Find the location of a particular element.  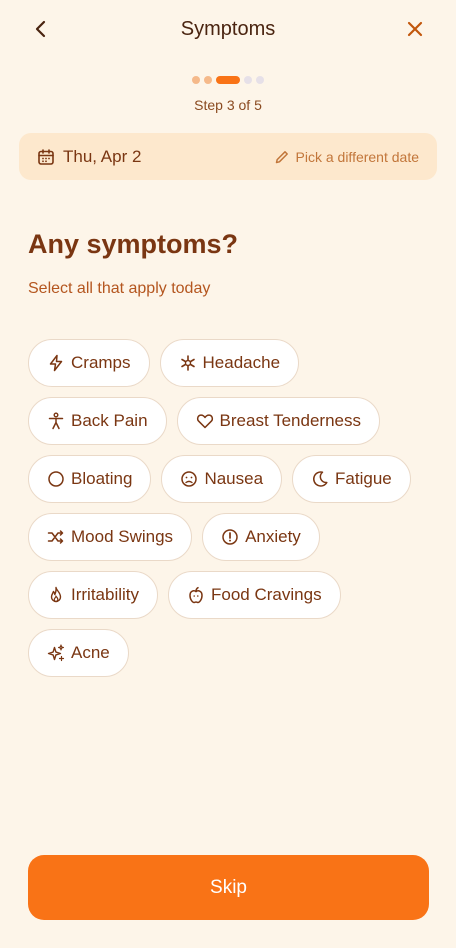

symptom-chip-food-cravings: Food Cravings is located at coordinates (254, 595).